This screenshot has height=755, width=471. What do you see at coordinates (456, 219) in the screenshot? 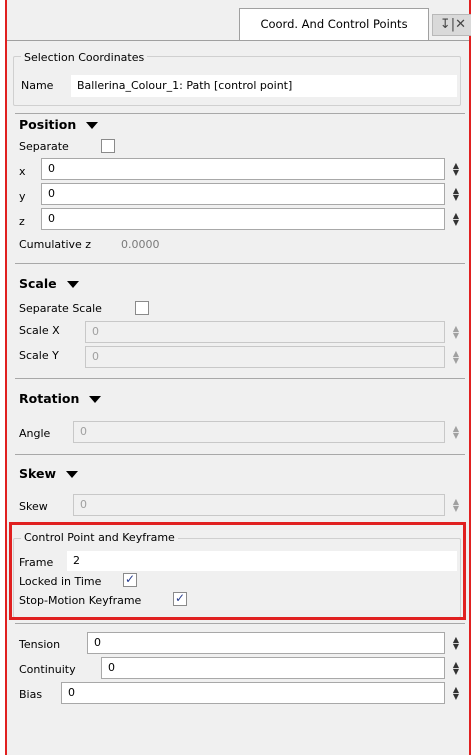
I see `z-spinner-icon: ▲ ▼` at bounding box center [456, 219].